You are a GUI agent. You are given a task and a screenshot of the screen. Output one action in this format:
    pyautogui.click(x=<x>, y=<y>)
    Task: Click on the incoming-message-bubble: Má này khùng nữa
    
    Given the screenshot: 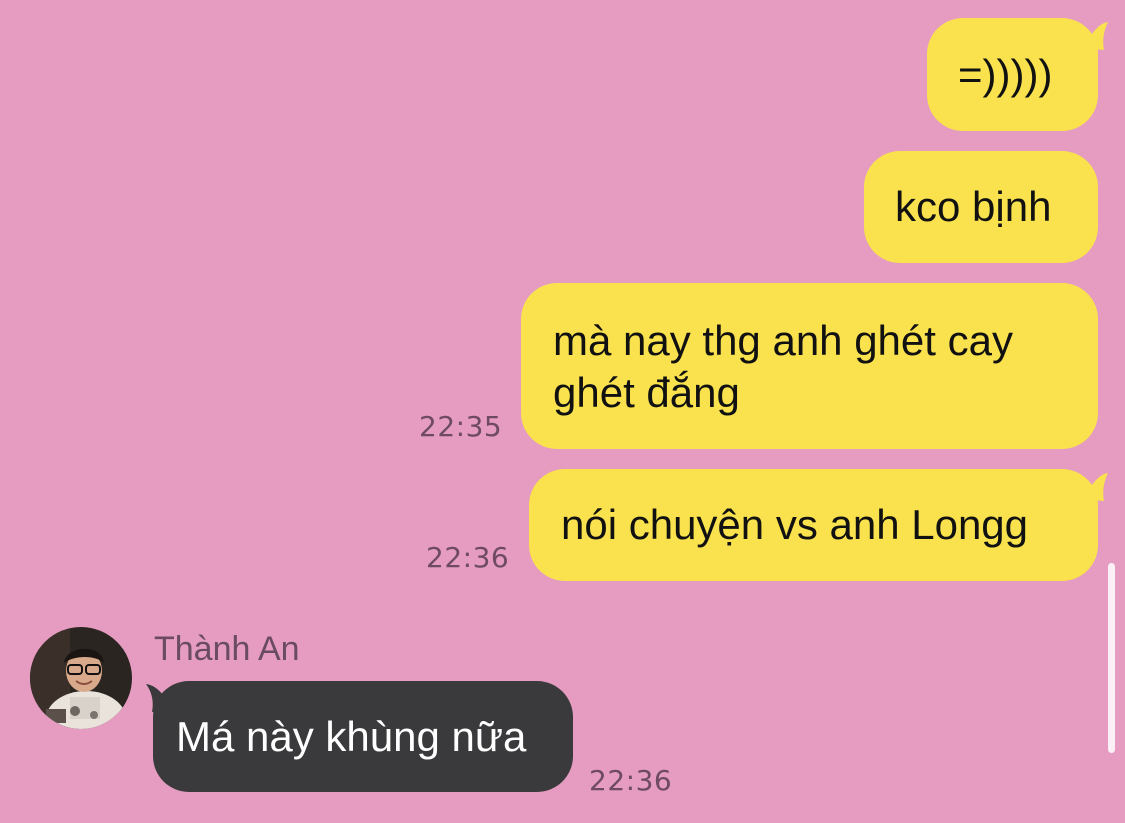 What is the action you would take?
    pyautogui.click(x=363, y=736)
    